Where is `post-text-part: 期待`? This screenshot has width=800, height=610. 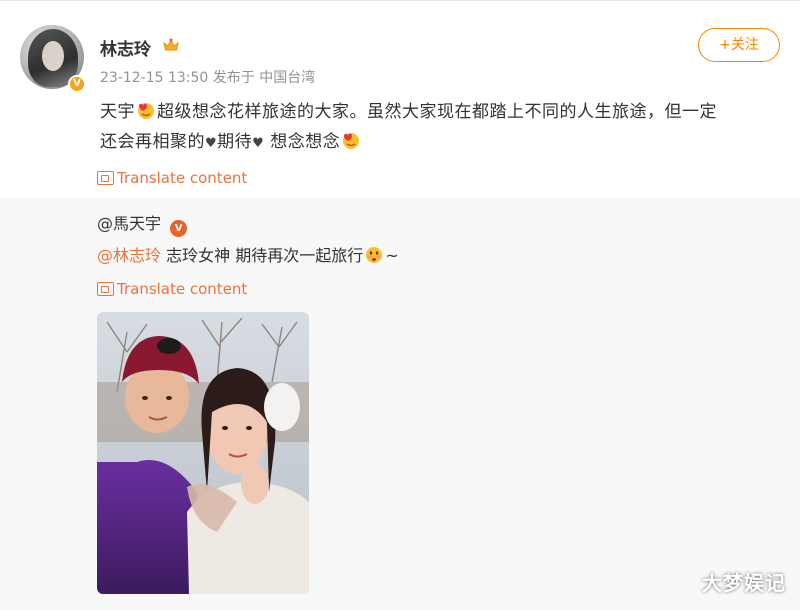 post-text-part: 期待 is located at coordinates (235, 142).